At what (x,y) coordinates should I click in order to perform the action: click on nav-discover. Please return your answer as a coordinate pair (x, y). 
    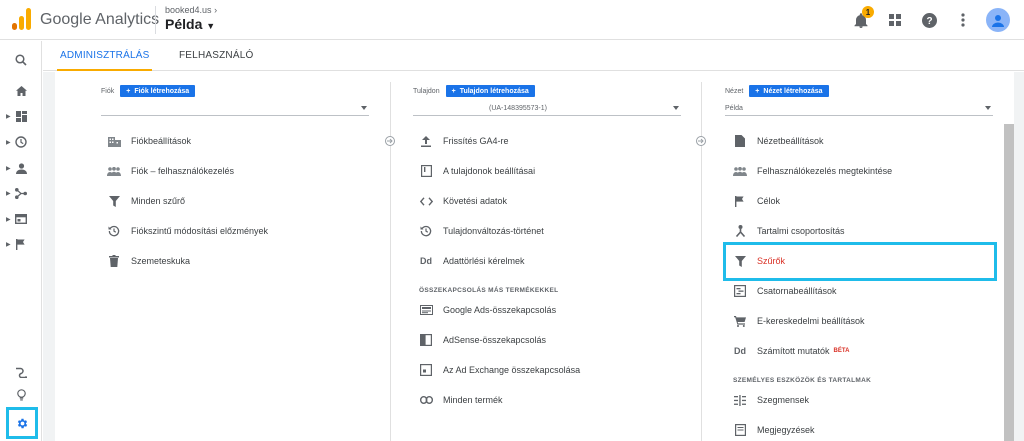
    Looking at the image, I should click on (21, 395).